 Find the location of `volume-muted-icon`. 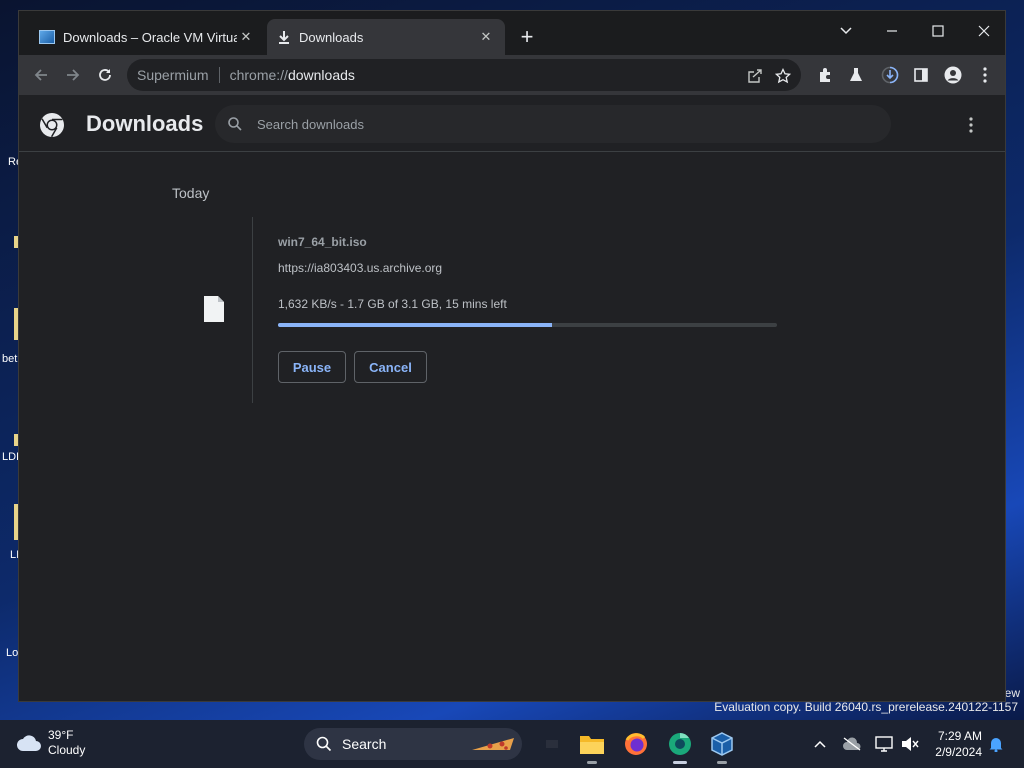

volume-muted-icon is located at coordinates (910, 744).